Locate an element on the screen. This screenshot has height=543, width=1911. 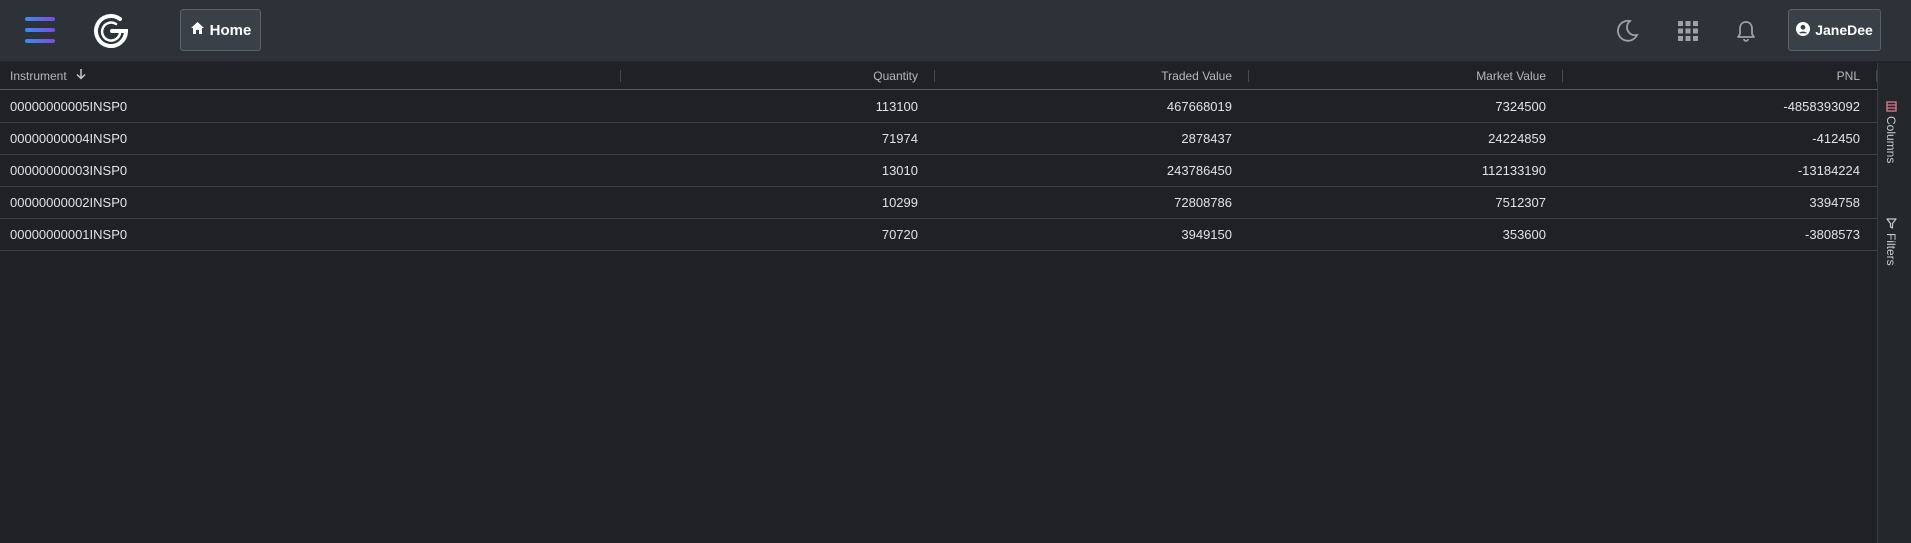
bell-icon is located at coordinates (1746, 31).